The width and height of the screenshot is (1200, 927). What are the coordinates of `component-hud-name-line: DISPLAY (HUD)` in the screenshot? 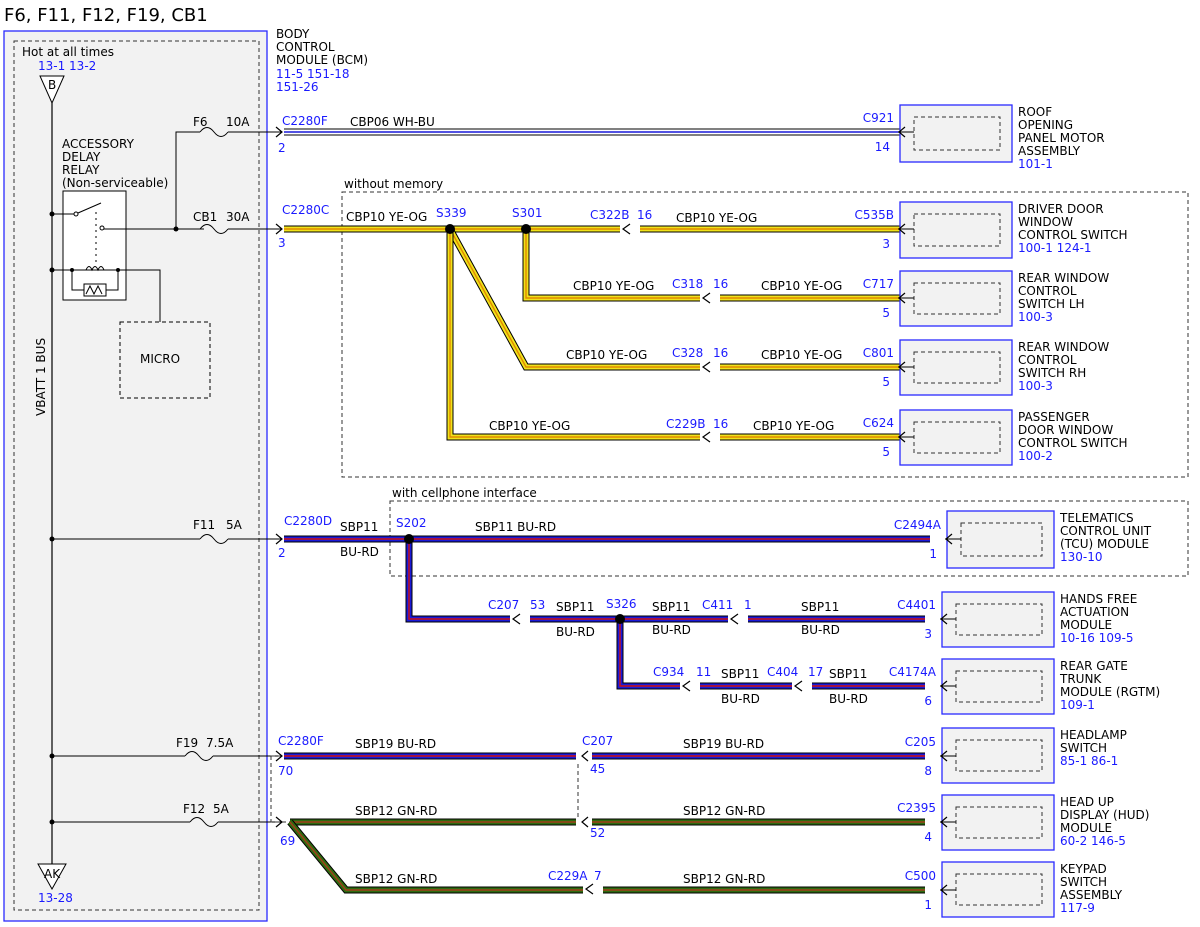 It's located at (1104, 815).